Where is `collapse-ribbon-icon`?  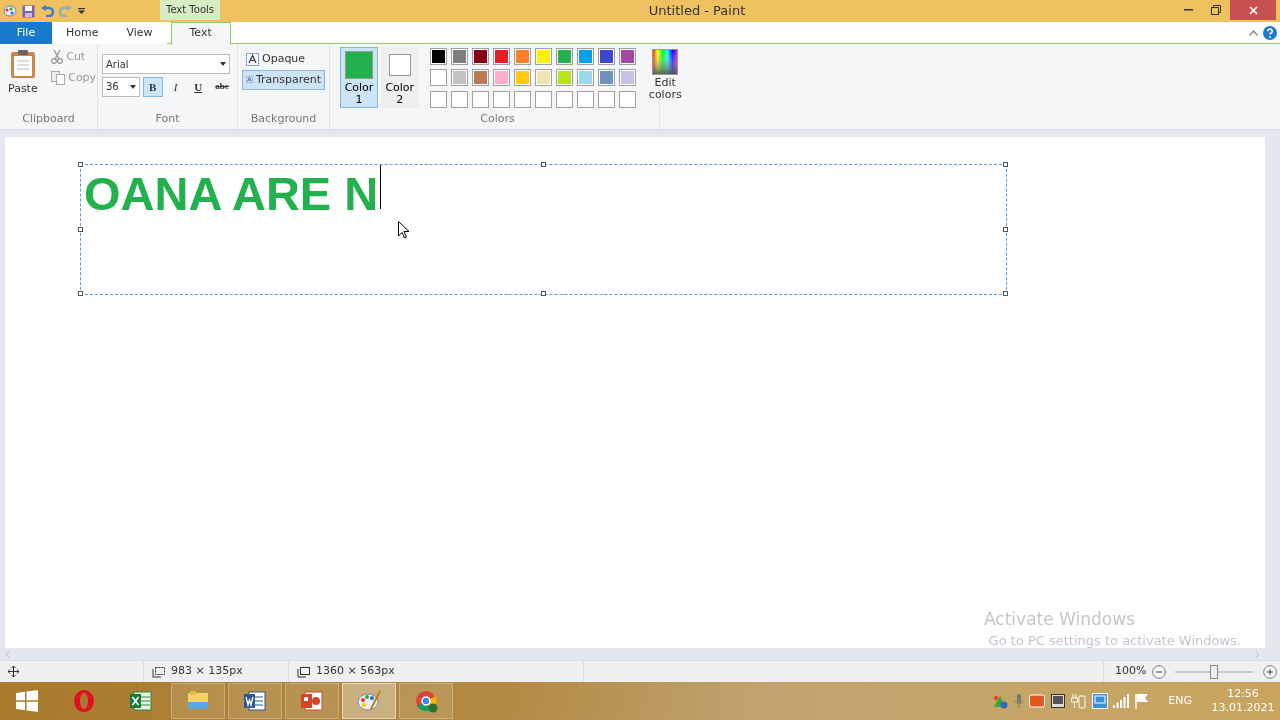
collapse-ribbon-icon is located at coordinates (1253, 33).